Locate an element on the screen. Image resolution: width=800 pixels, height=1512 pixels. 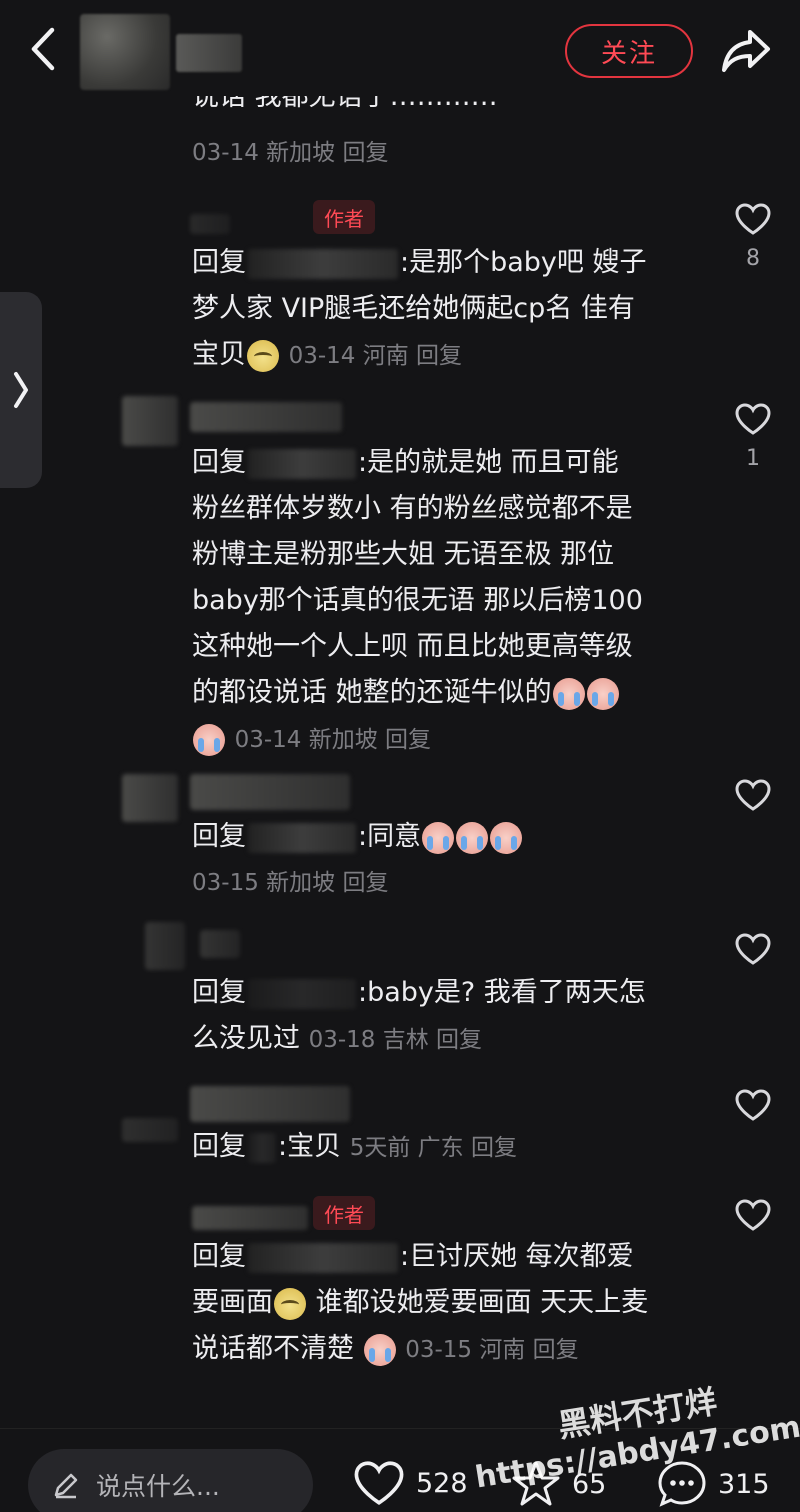
share-button is located at coordinates (746, 50).